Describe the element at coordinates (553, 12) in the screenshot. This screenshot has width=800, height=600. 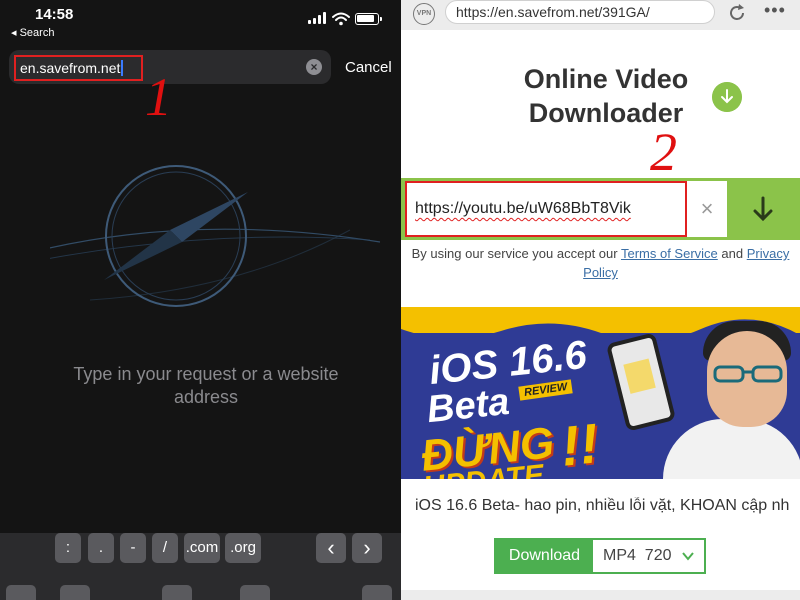
I see `browser-url: https://en.savefrom.net/391GA/` at that location.